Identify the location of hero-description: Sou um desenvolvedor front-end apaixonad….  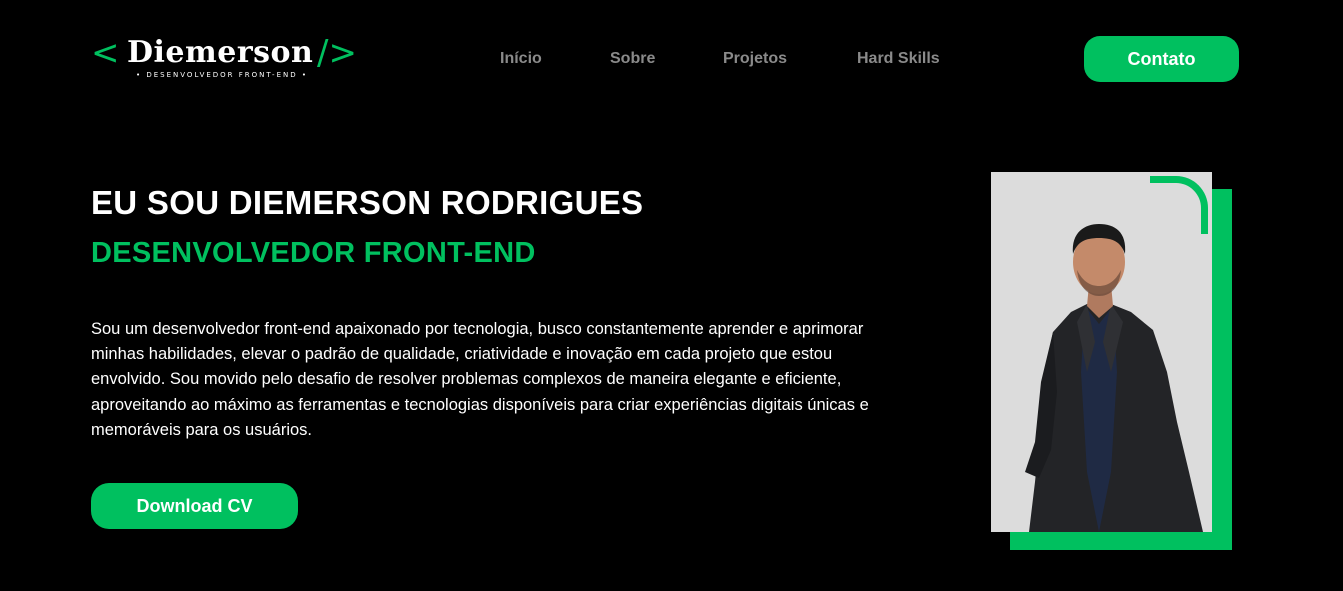
(480, 379).